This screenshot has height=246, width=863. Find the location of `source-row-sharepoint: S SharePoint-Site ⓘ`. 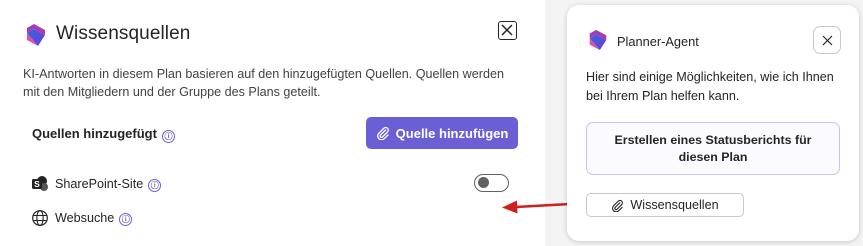

source-row-sharepoint: S SharePoint-Site ⓘ is located at coordinates (96, 184).